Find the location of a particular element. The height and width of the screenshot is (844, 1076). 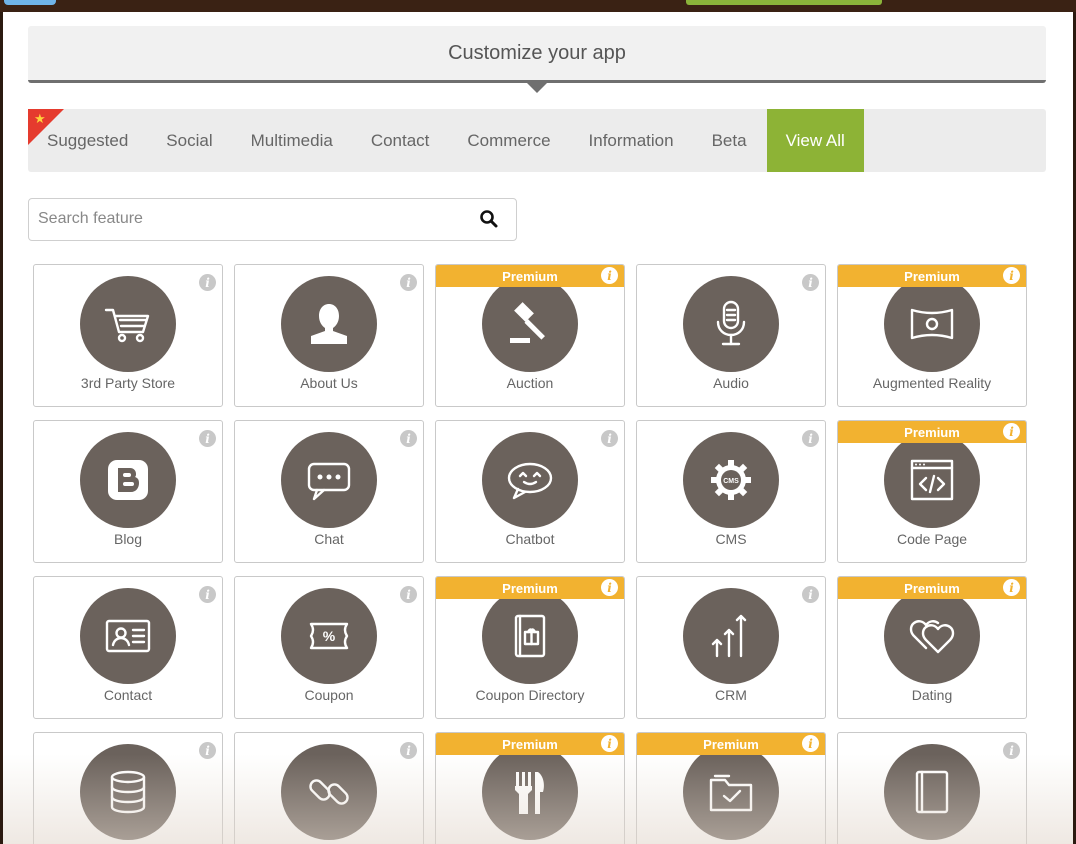

search-box is located at coordinates (272, 219).